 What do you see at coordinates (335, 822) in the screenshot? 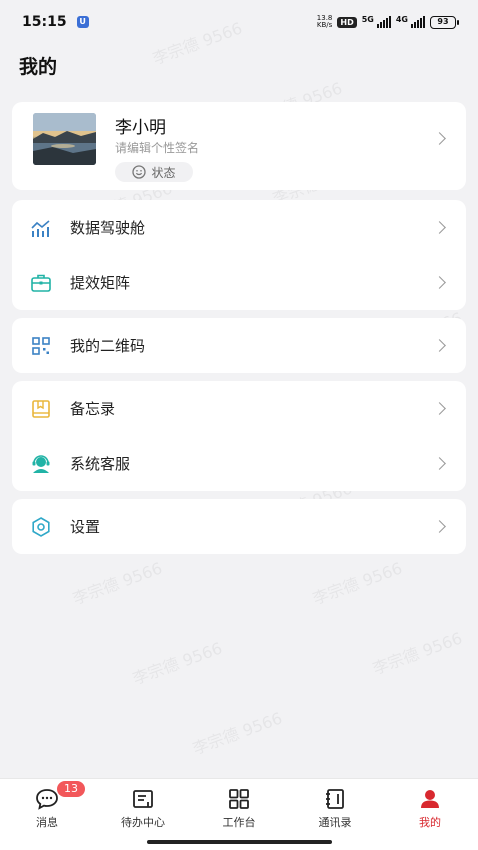
I see `tab-label: 通讯录` at bounding box center [335, 822].